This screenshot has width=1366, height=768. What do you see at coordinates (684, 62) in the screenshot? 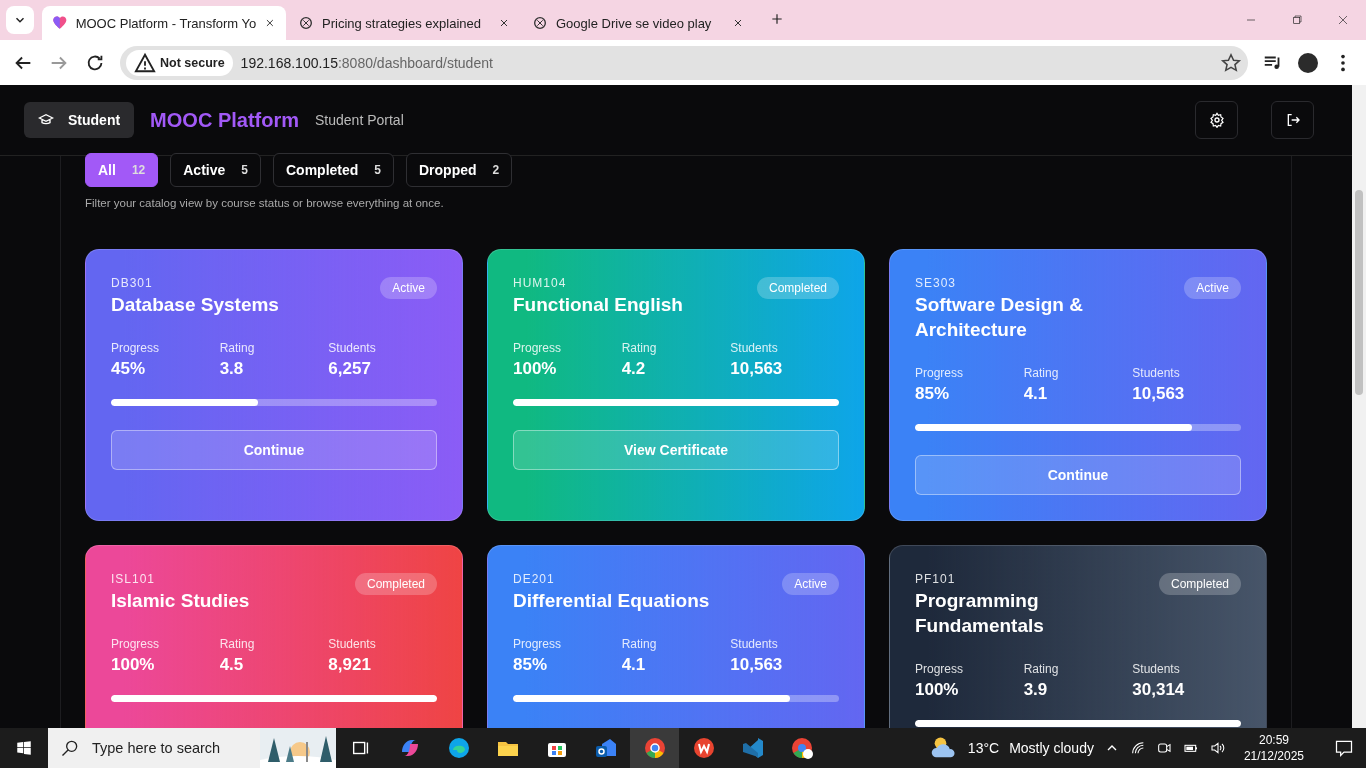
I see `address-bar: Not secure 192.168.100.15:8080/dashboard/student` at bounding box center [684, 62].